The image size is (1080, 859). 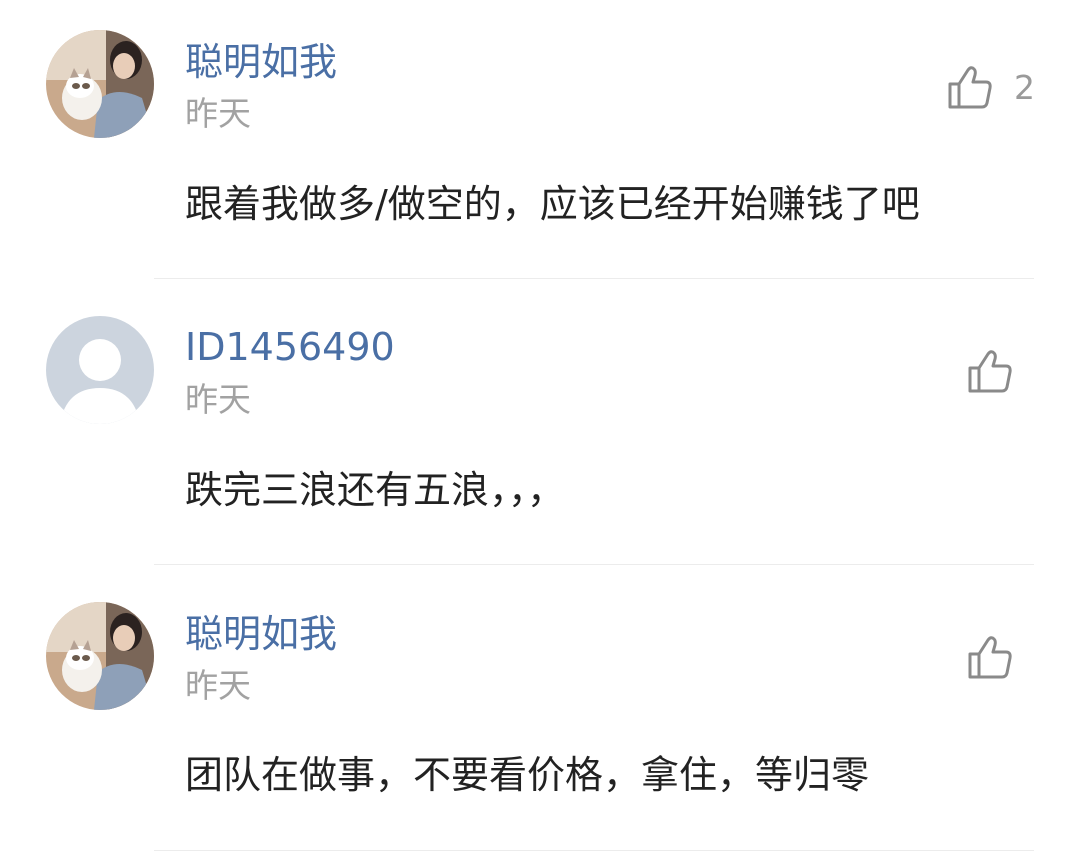 What do you see at coordinates (527, 775) in the screenshot?
I see `comment-content: 团队在做事，不要看价格，拿住，等归零` at bounding box center [527, 775].